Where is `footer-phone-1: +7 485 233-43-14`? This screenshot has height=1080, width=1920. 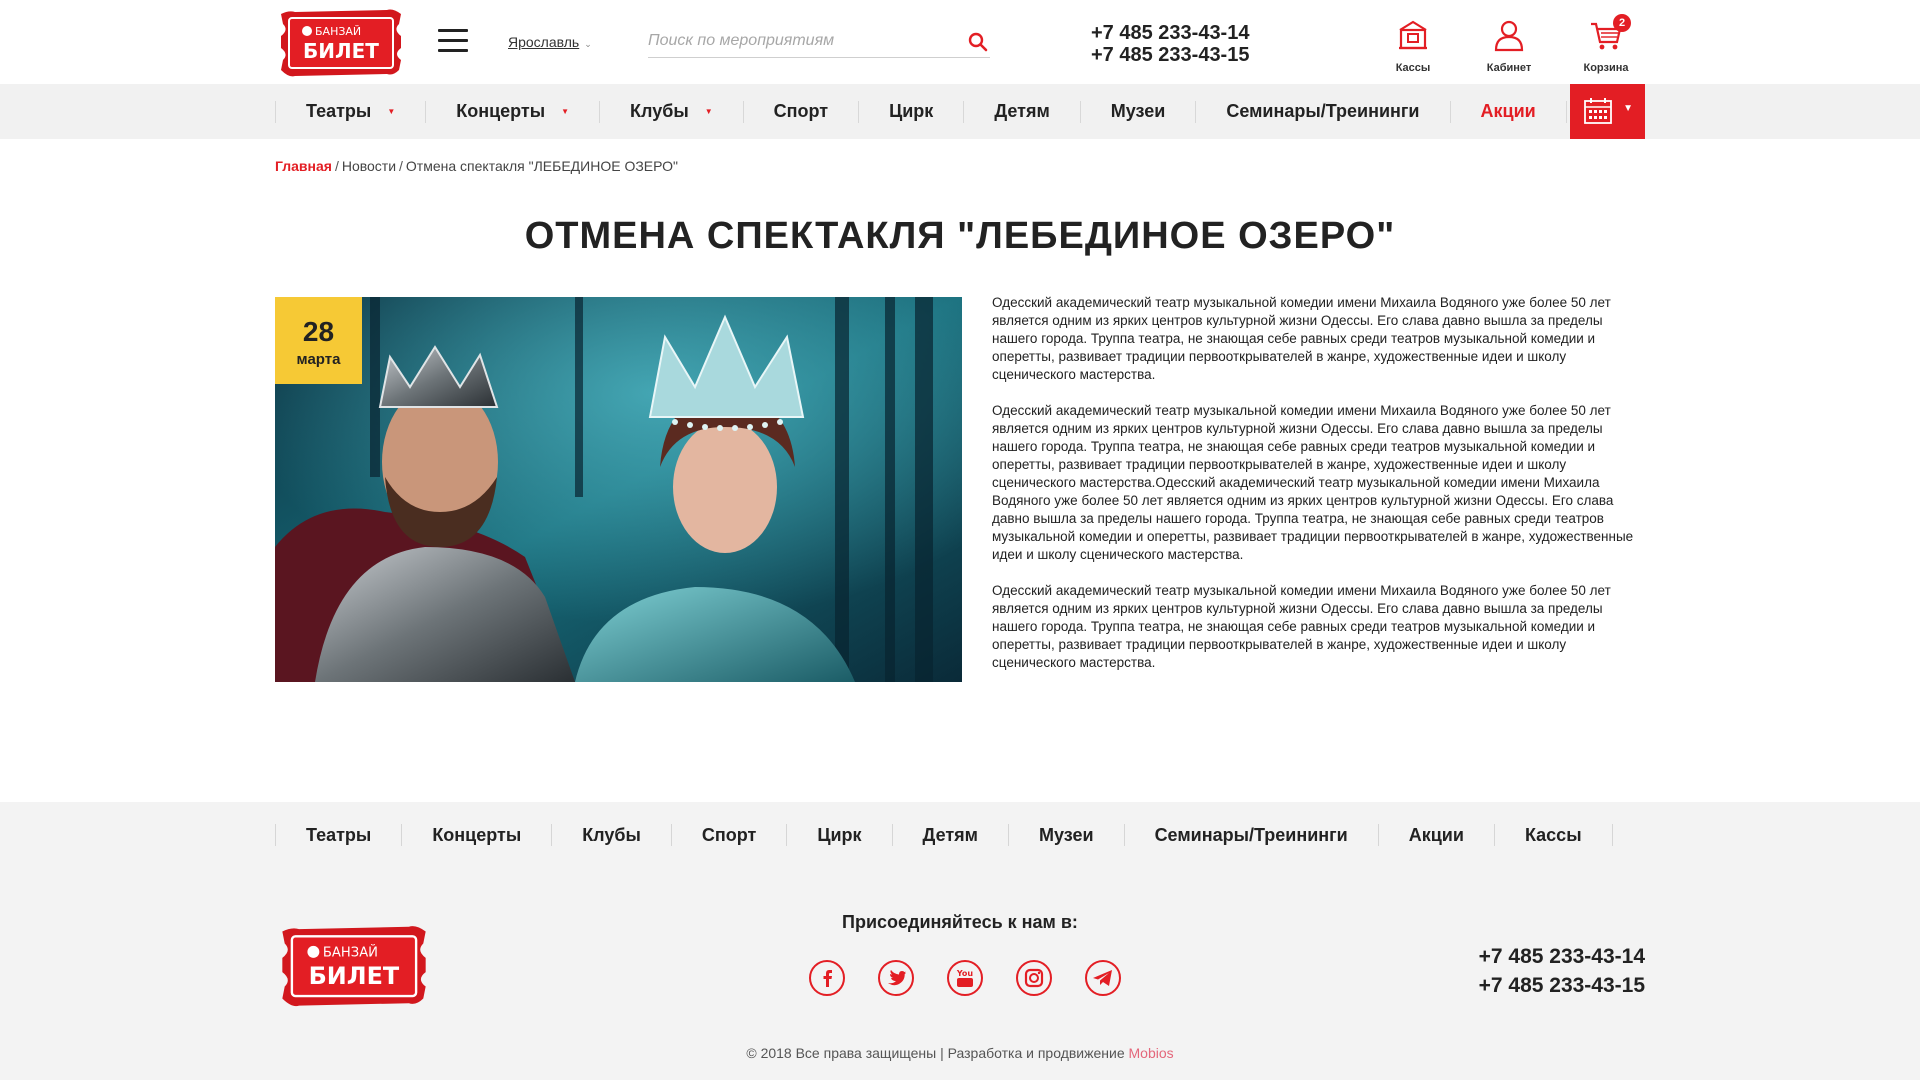 footer-phone-1: +7 485 233-43-14 is located at coordinates (1562, 956).